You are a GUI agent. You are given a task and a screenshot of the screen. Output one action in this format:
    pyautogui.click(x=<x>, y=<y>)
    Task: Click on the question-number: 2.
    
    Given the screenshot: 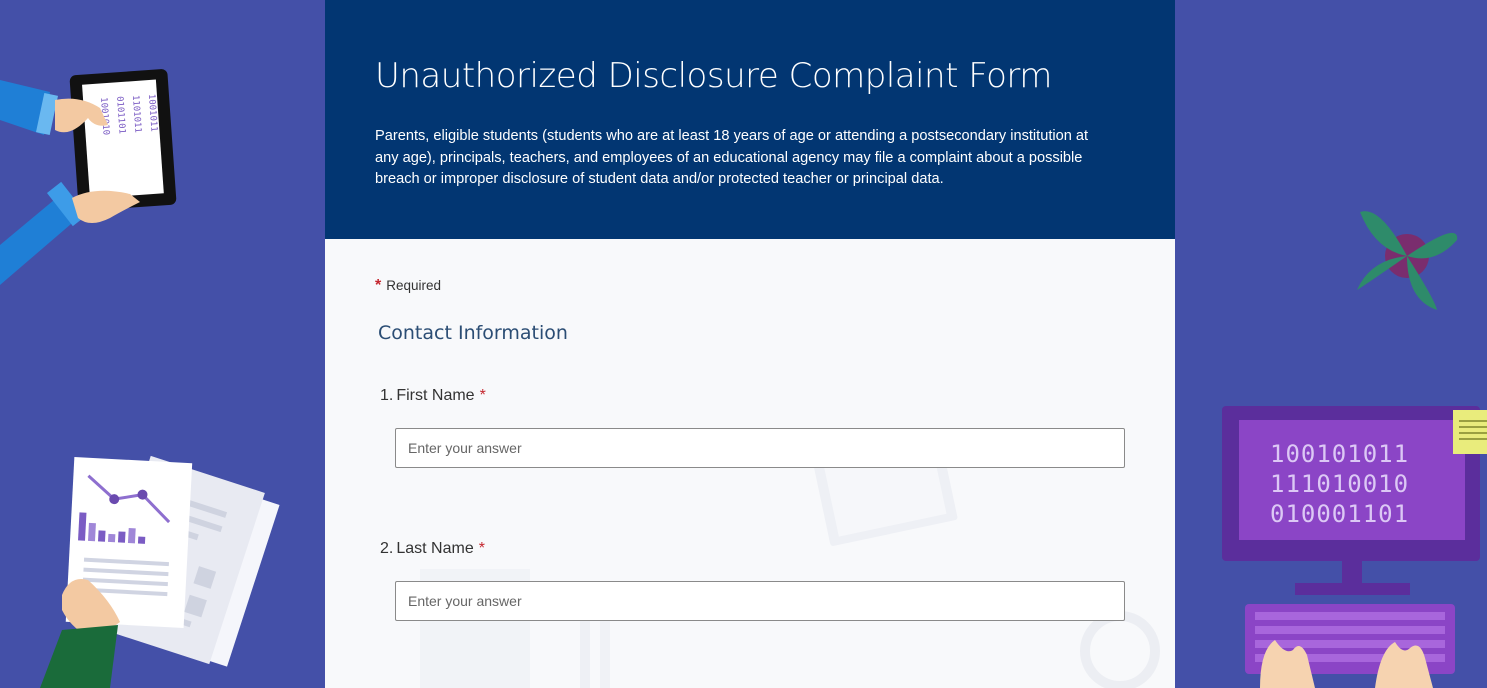 What is the action you would take?
    pyautogui.click(x=387, y=548)
    